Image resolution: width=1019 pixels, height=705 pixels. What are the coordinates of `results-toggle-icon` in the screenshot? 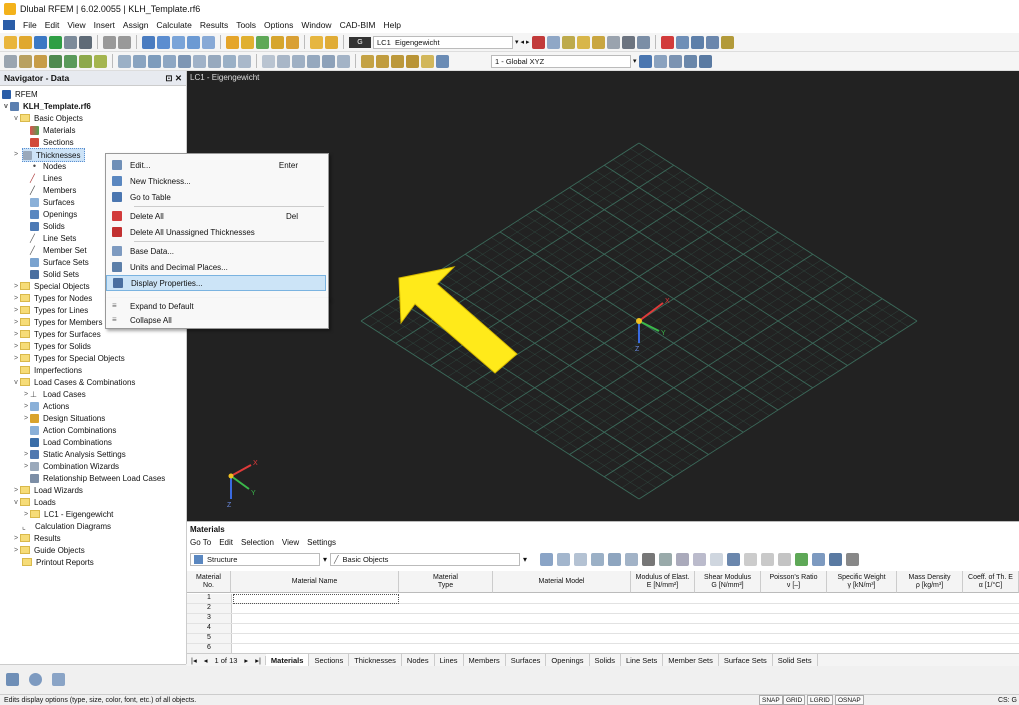 It's located at (277, 42).